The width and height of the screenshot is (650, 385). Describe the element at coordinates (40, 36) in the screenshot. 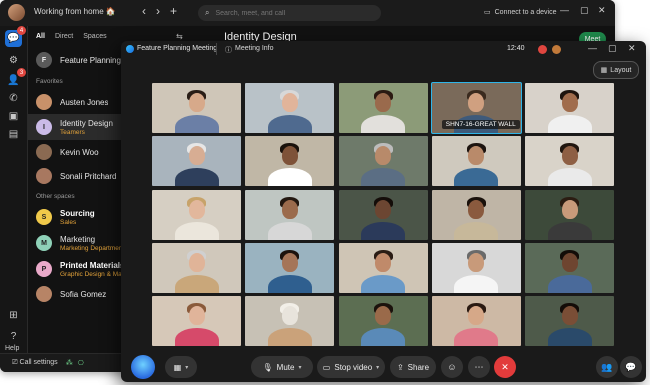

I see `tab-all: All` at that location.